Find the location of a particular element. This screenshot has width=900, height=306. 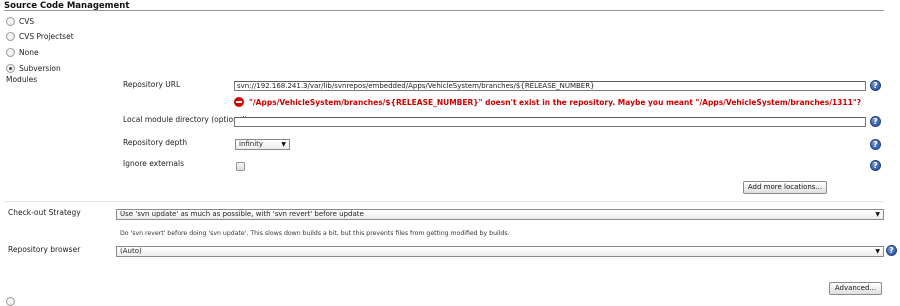

repository-browser-value: (Auto) is located at coordinates (131, 251).